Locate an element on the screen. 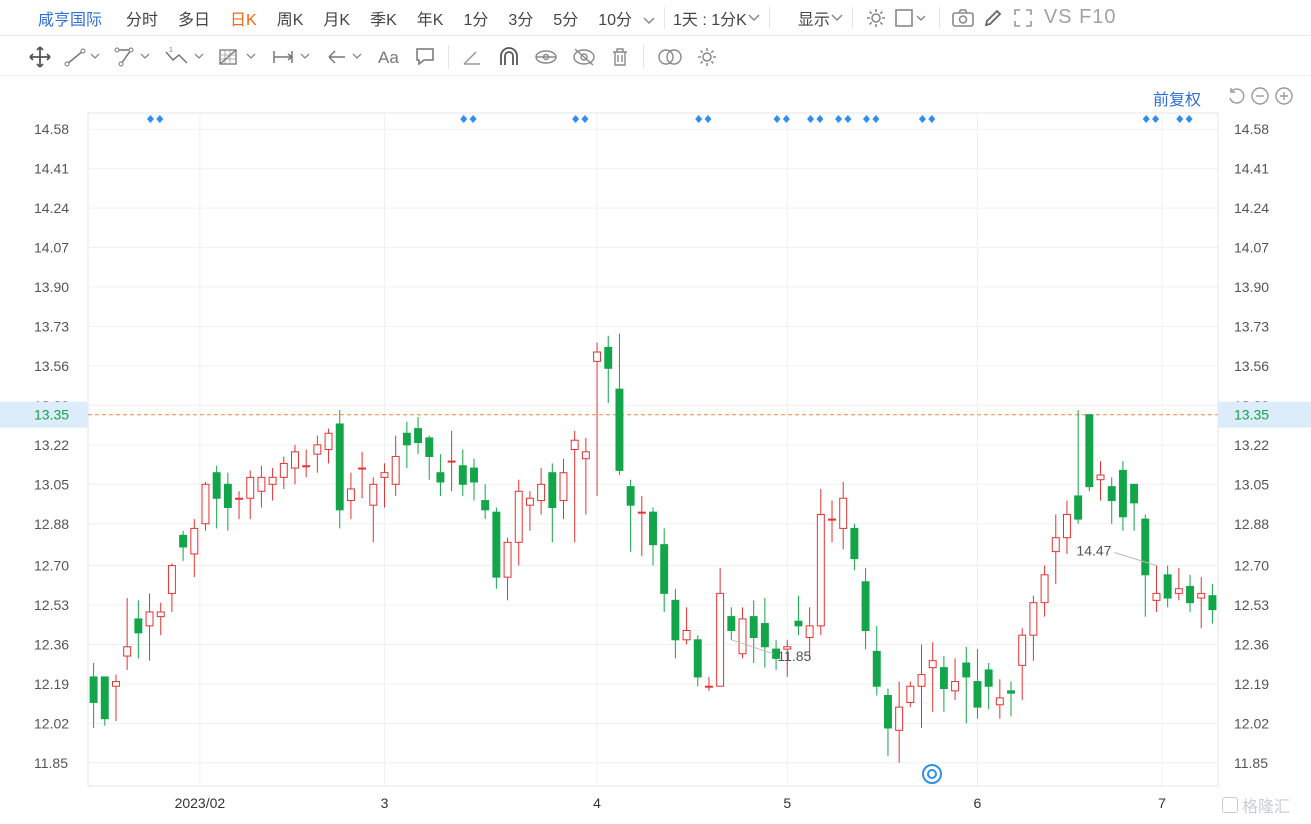 This screenshot has width=1311, height=824. hide-drawings-icon is located at coordinates (584, 57).